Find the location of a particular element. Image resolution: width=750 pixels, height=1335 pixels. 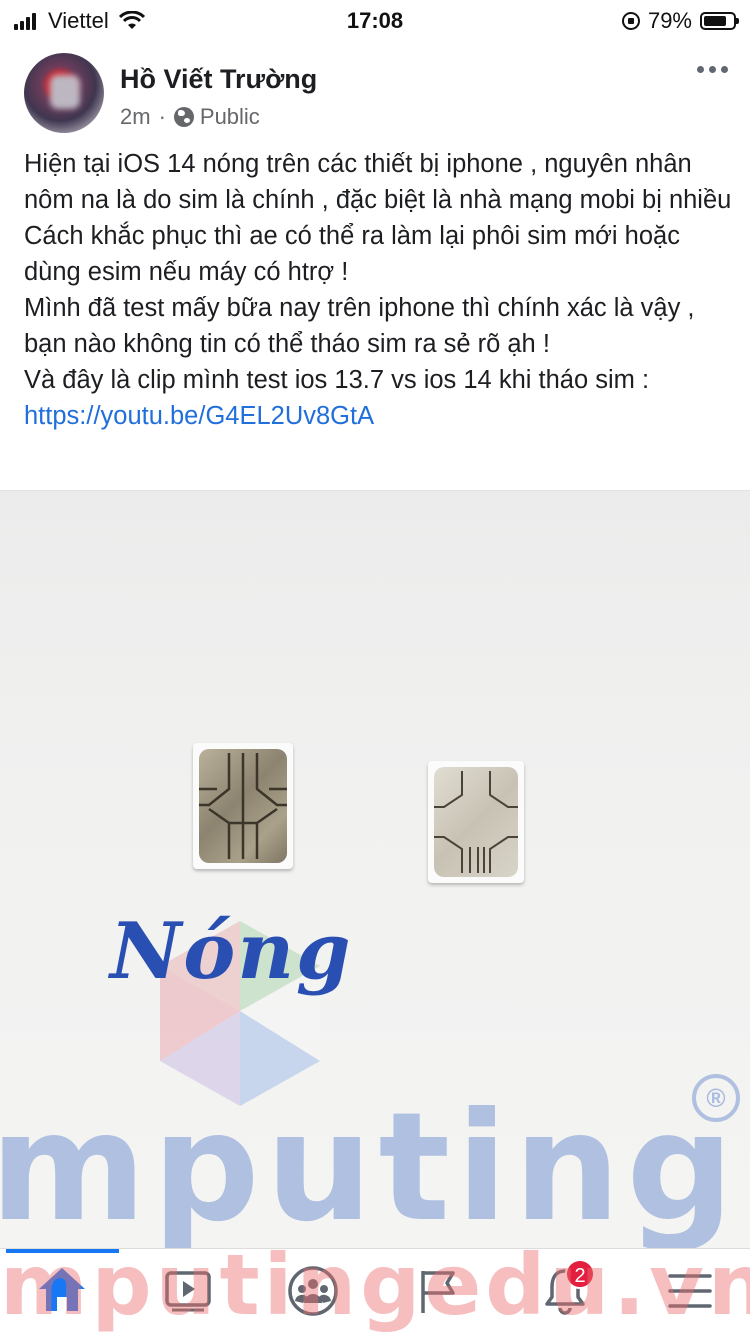

status-right: 79% is located at coordinates (680, 21).